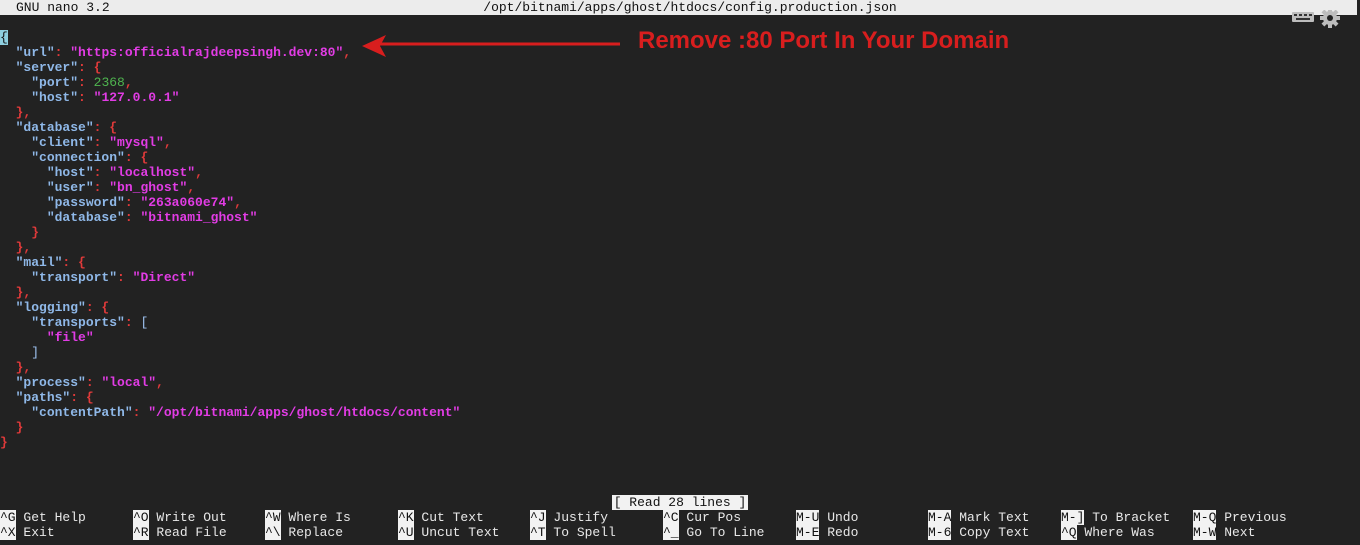 The height and width of the screenshot is (545, 1360). What do you see at coordinates (43, 397) in the screenshot?
I see `code-token: "paths"` at bounding box center [43, 397].